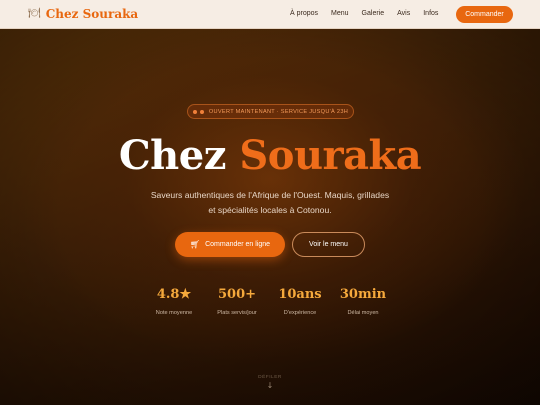  Describe the element at coordinates (300, 313) in the screenshot. I see `stat-label: D'expérience` at that location.